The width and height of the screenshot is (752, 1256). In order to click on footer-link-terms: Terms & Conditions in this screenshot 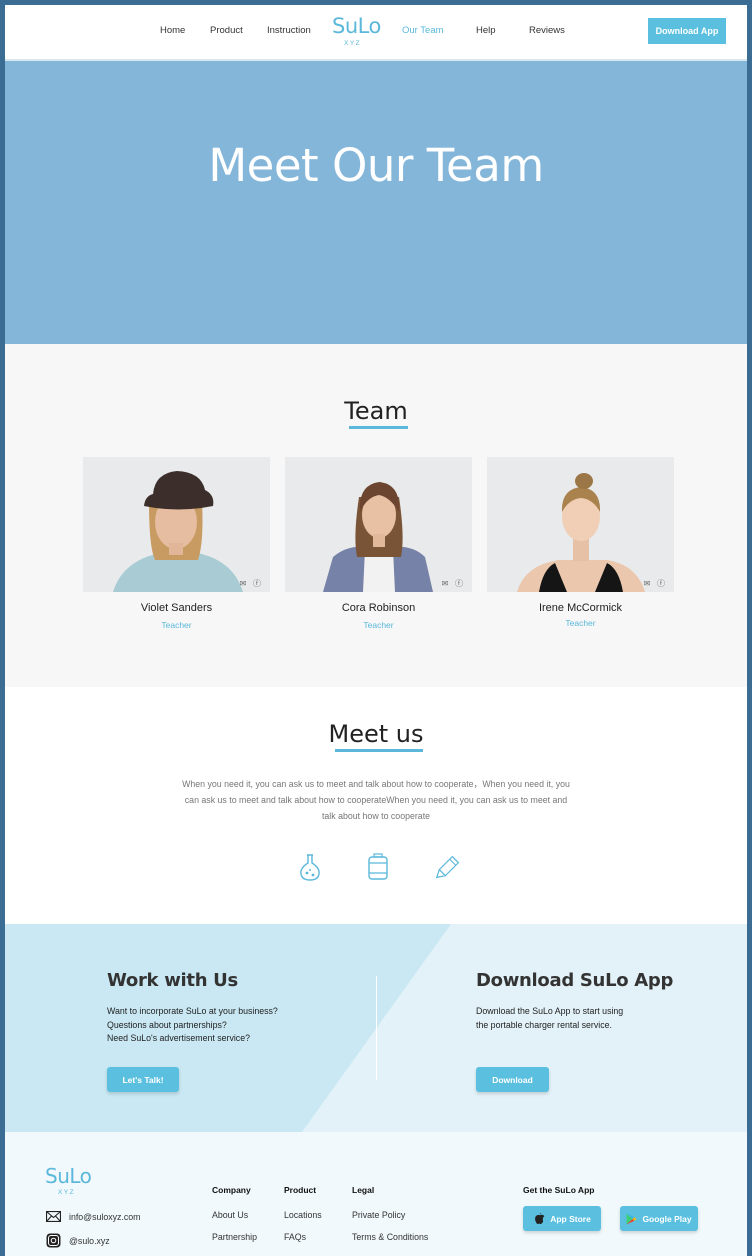, I will do `click(390, 1237)`.